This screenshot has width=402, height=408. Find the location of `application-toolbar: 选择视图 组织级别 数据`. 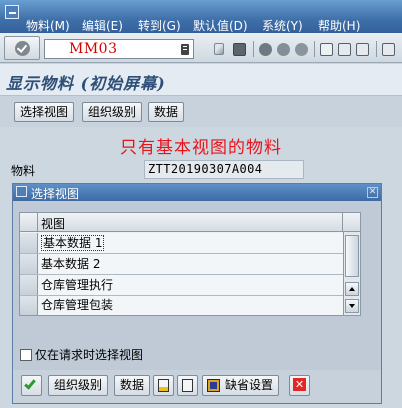

application-toolbar: 选择视图 组织级别 数据 is located at coordinates (201, 112).